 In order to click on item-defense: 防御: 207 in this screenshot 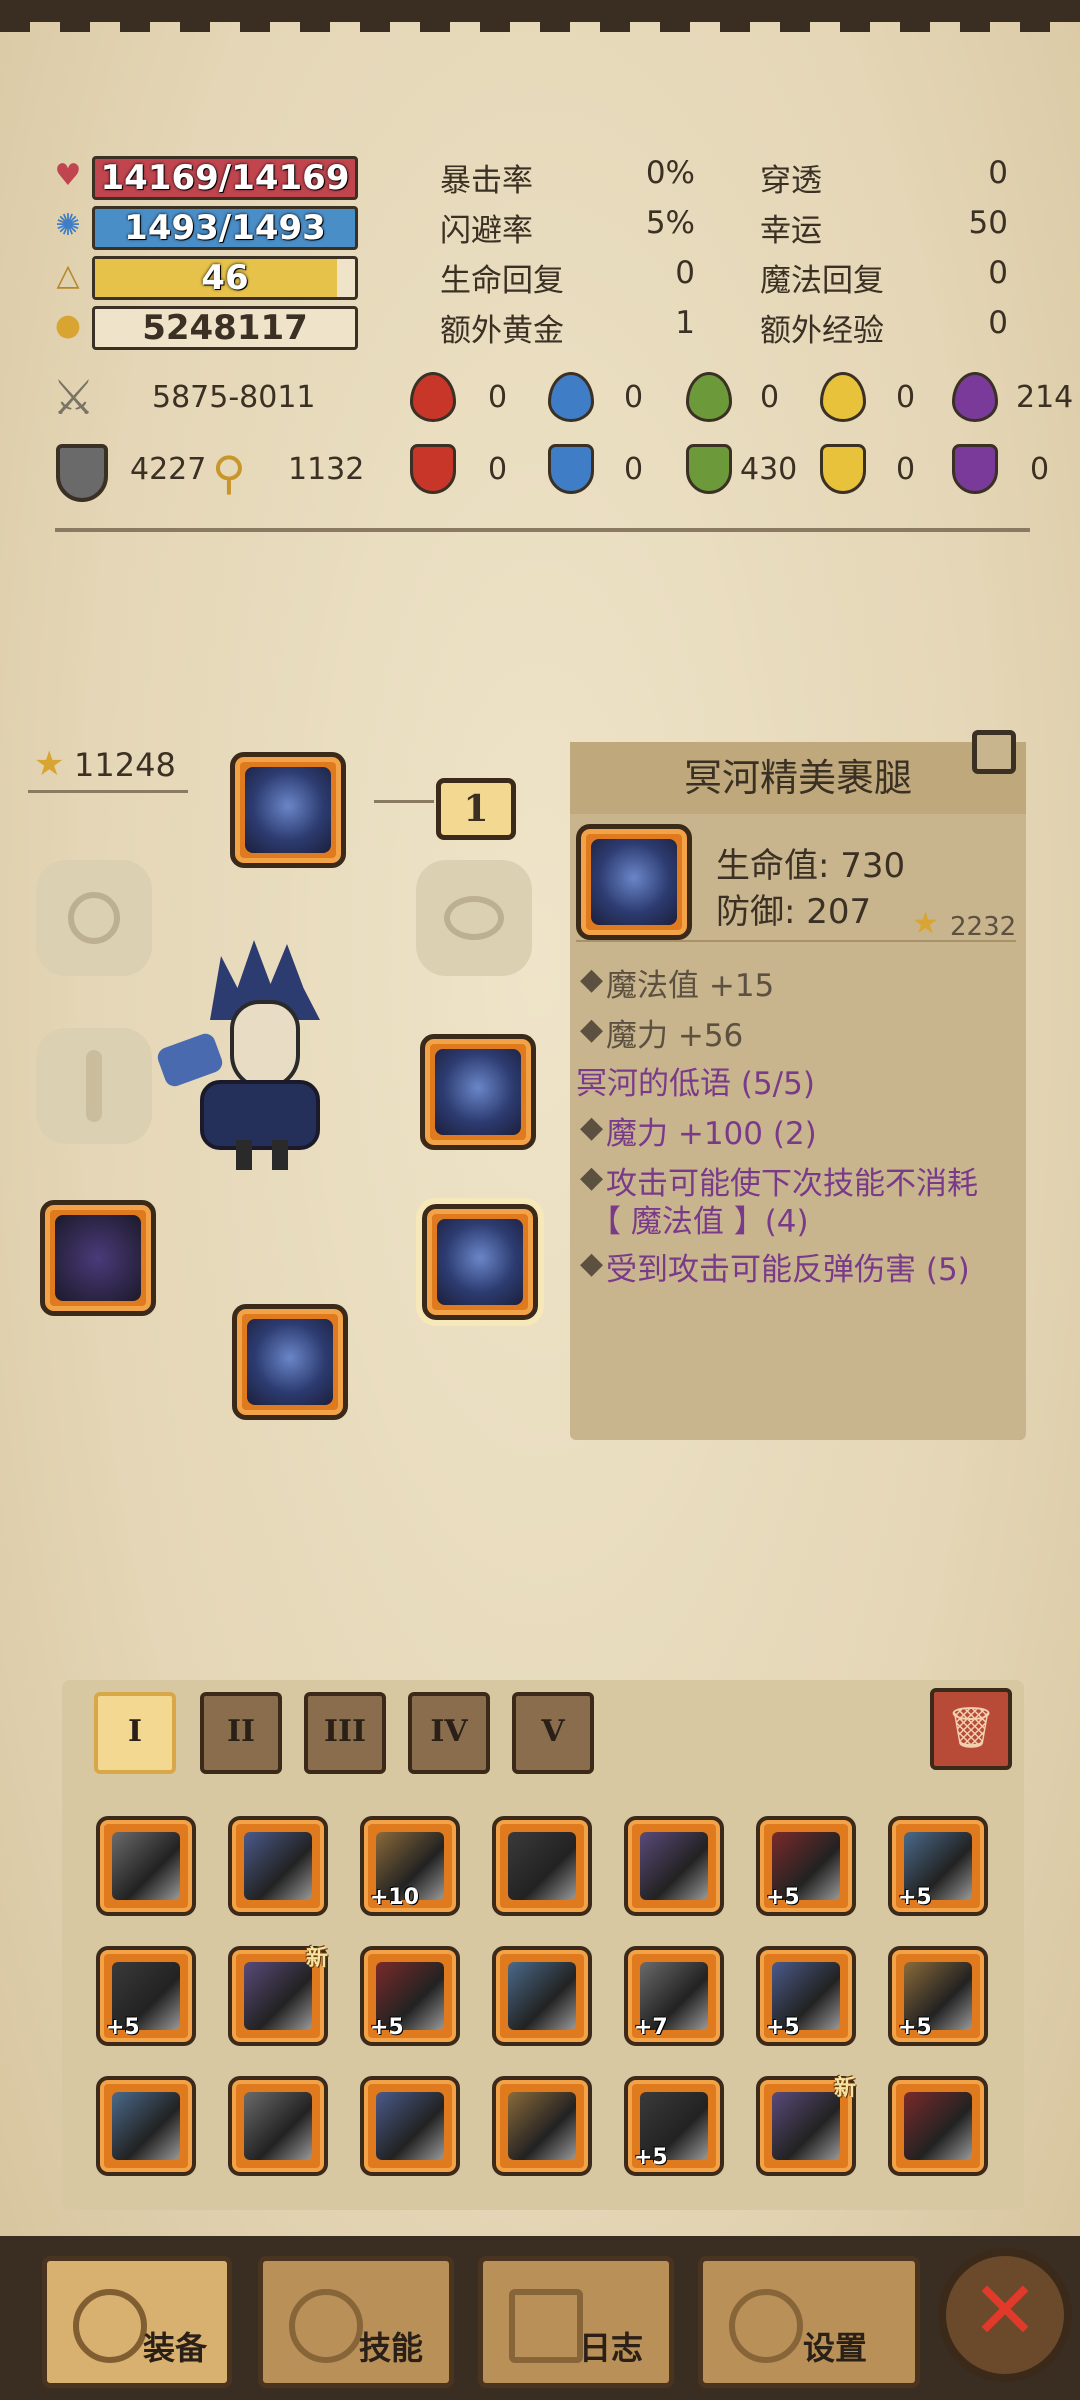, I will do `click(794, 912)`.